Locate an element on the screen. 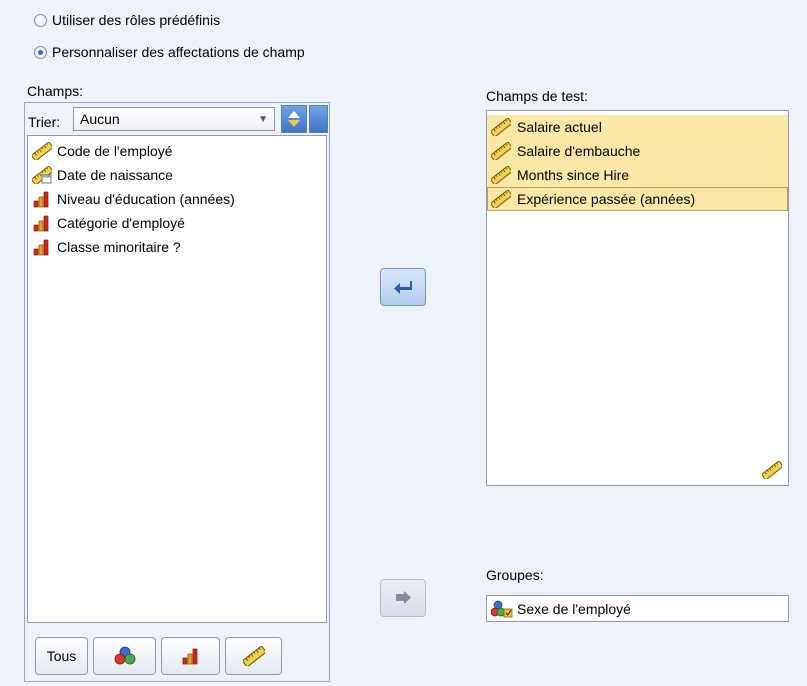 This screenshot has width=807, height=686. sort-extra-button is located at coordinates (318, 119).